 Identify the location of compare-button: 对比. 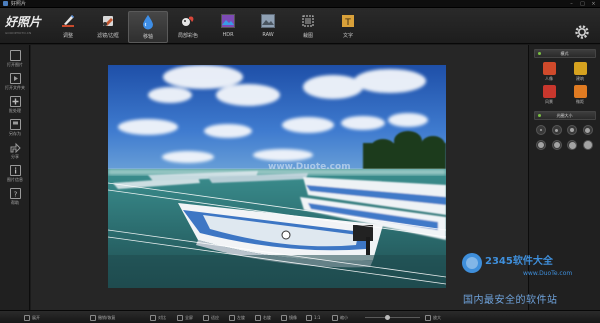
(158, 317).